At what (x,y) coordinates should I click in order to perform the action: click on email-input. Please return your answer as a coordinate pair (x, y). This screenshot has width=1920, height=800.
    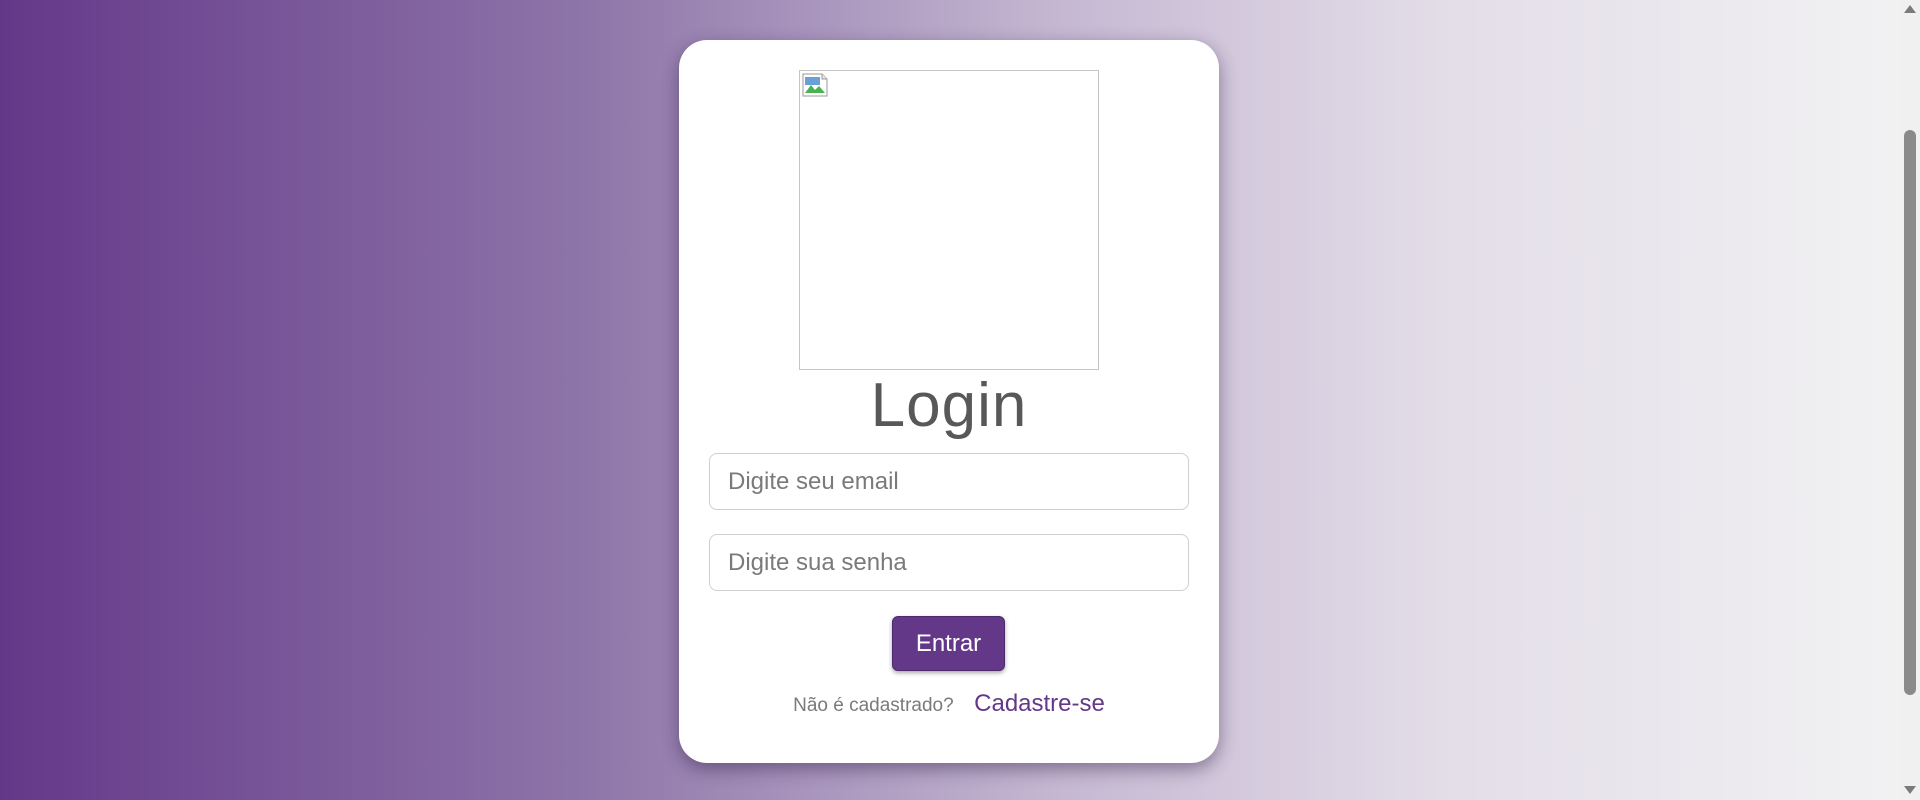
    Looking at the image, I should click on (949, 481).